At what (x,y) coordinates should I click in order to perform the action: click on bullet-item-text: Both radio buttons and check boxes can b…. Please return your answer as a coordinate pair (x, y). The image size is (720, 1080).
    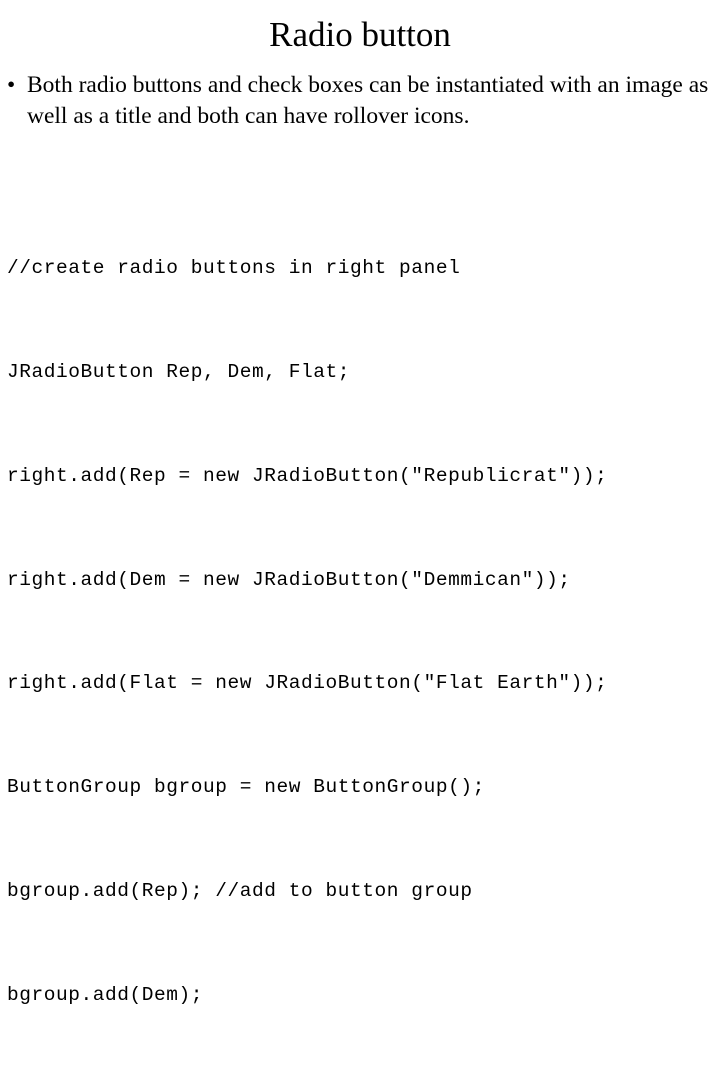
    Looking at the image, I should click on (368, 100).